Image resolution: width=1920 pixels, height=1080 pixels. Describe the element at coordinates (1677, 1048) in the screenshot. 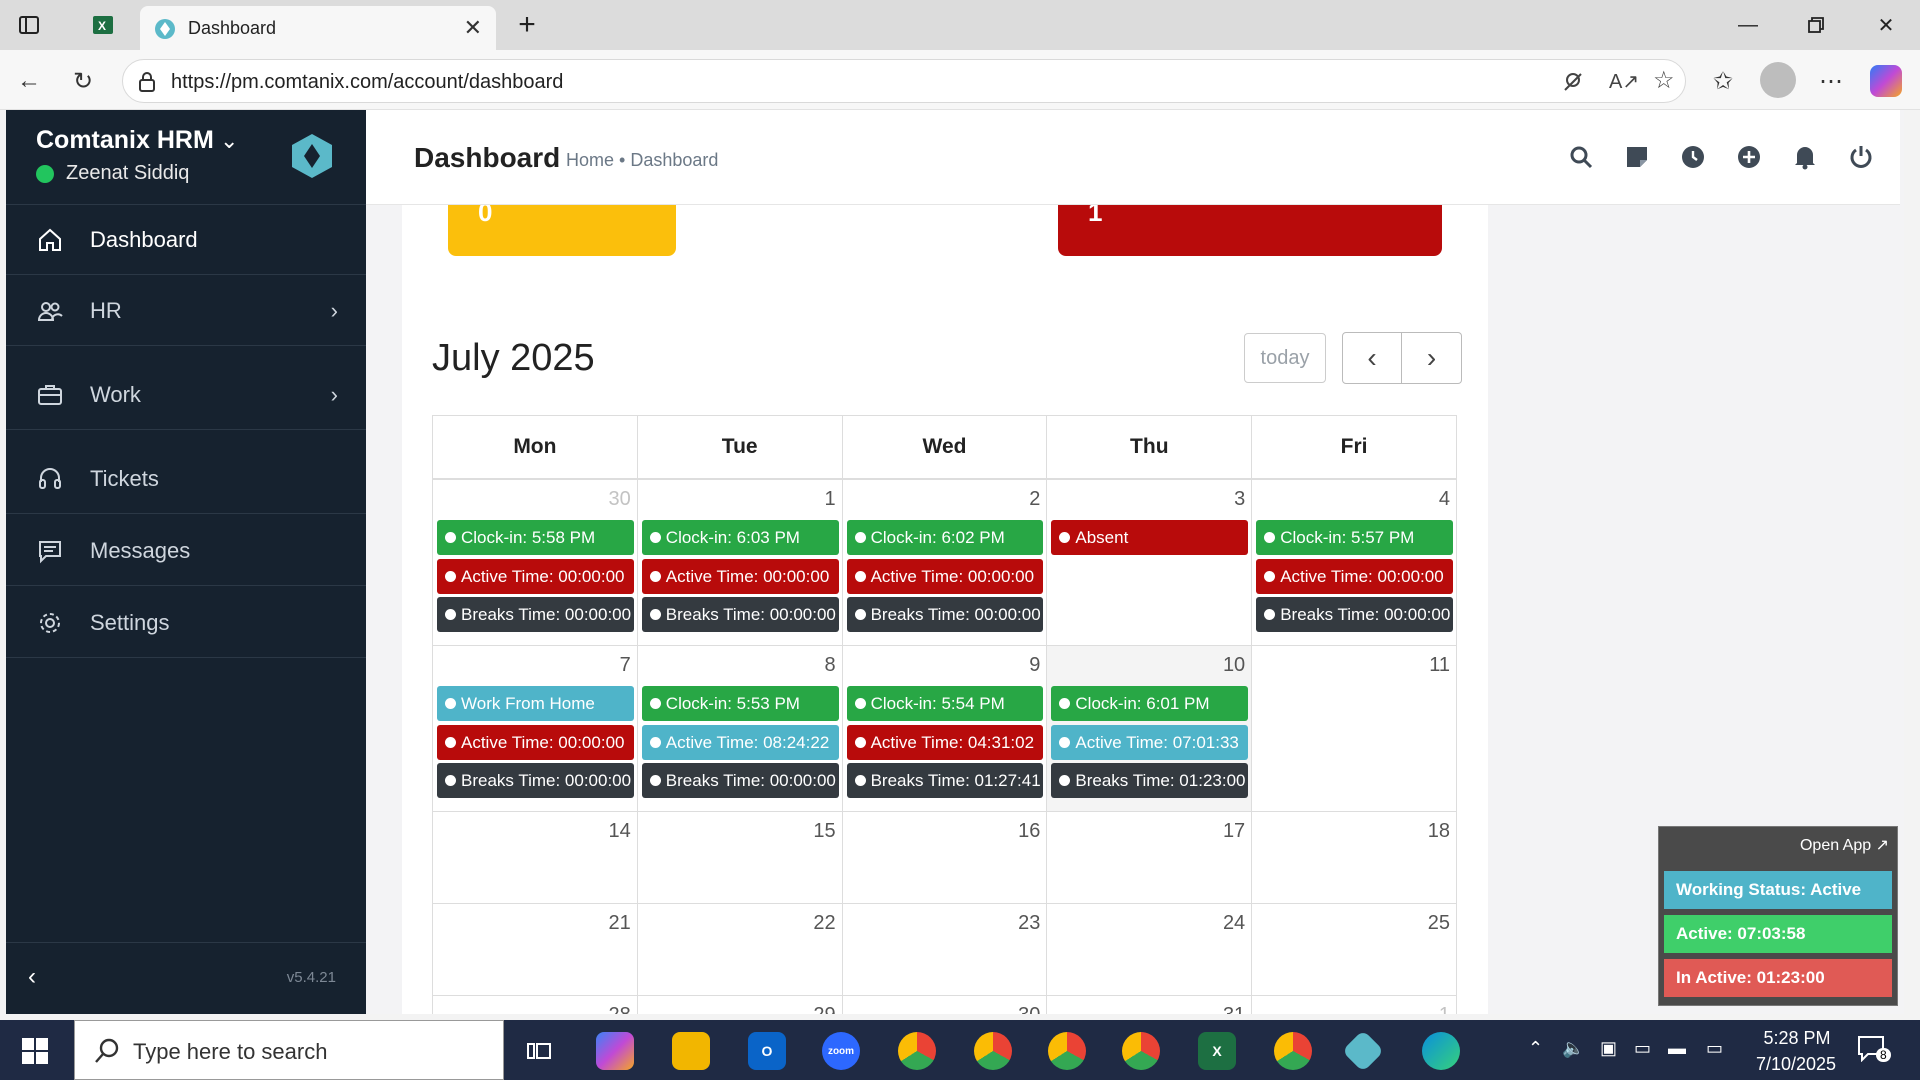

I see `battery-icon: ▬` at that location.